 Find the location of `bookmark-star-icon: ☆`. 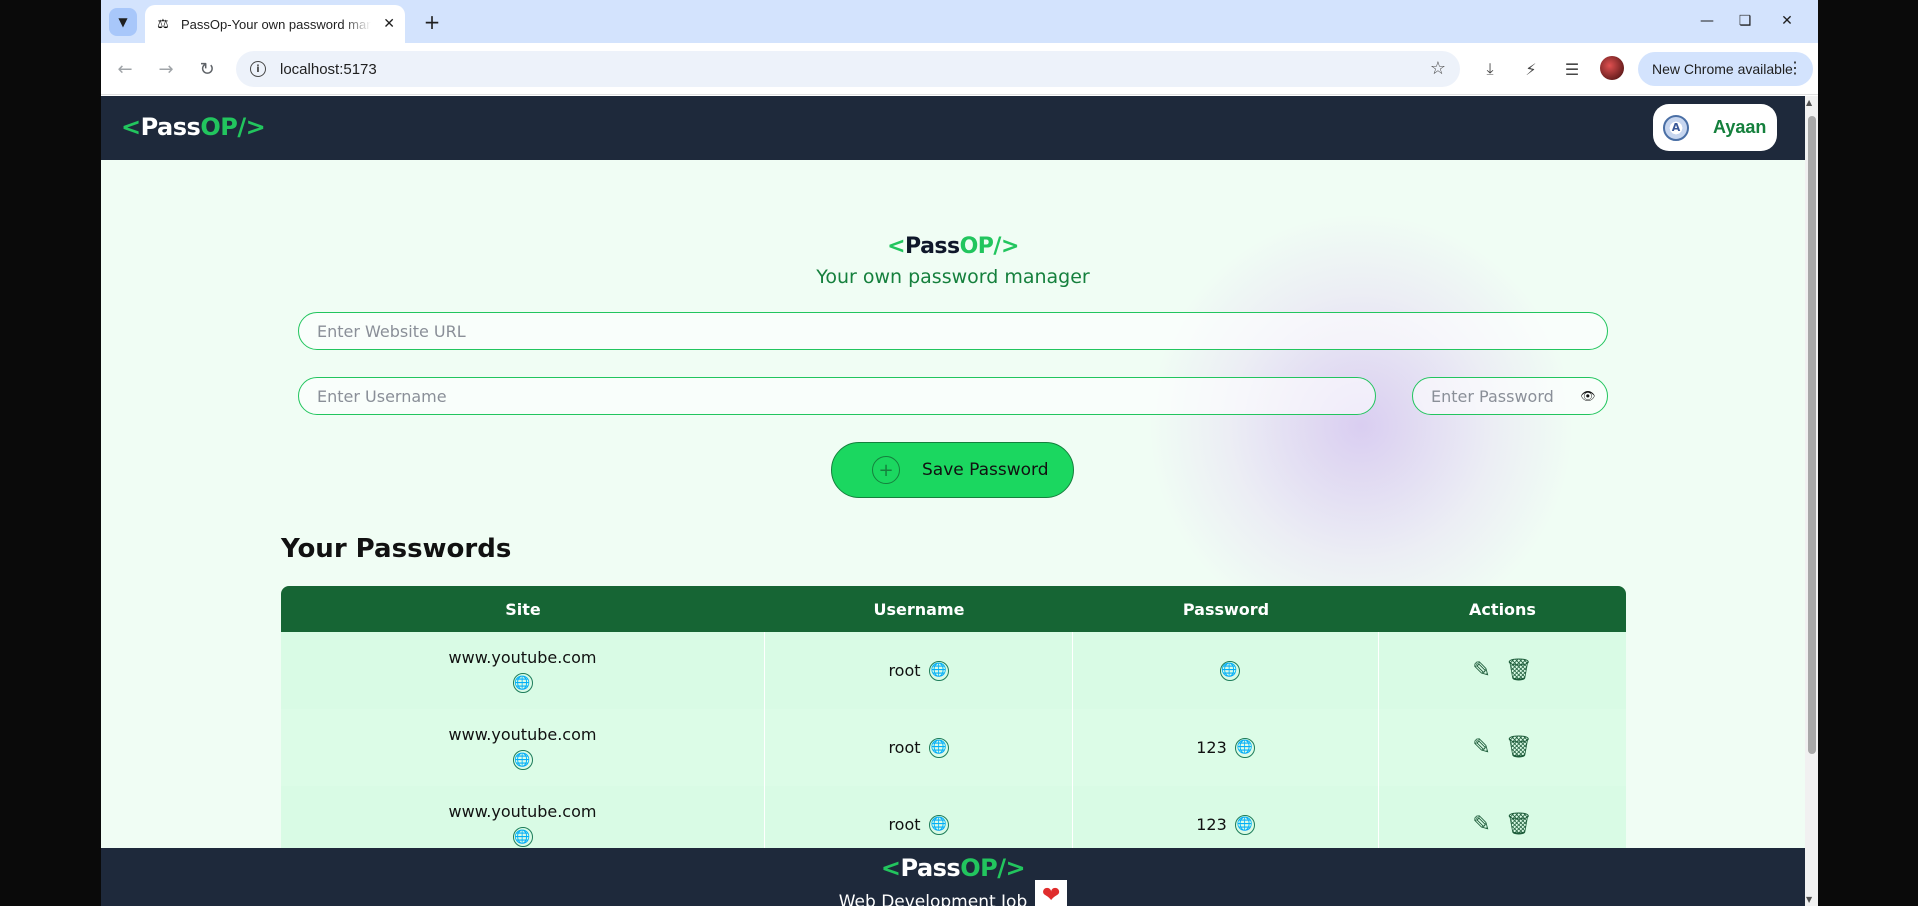

bookmark-star-icon: ☆ is located at coordinates (1438, 68).